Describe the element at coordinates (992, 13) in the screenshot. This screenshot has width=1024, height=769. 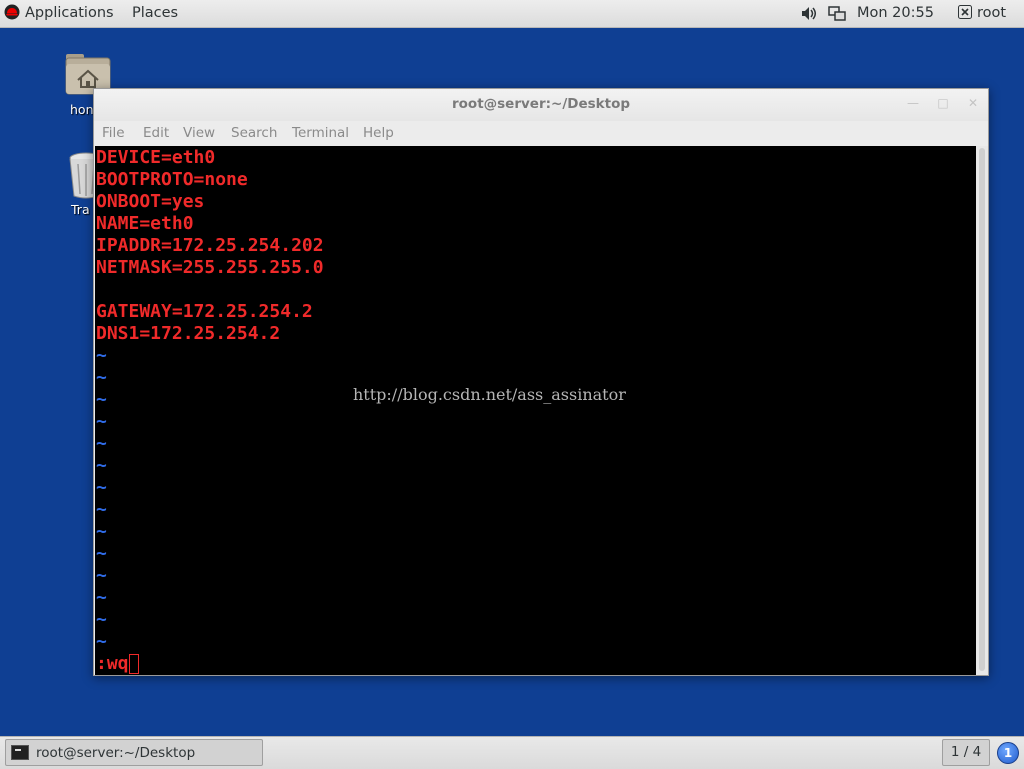
I see `user-label: root` at that location.